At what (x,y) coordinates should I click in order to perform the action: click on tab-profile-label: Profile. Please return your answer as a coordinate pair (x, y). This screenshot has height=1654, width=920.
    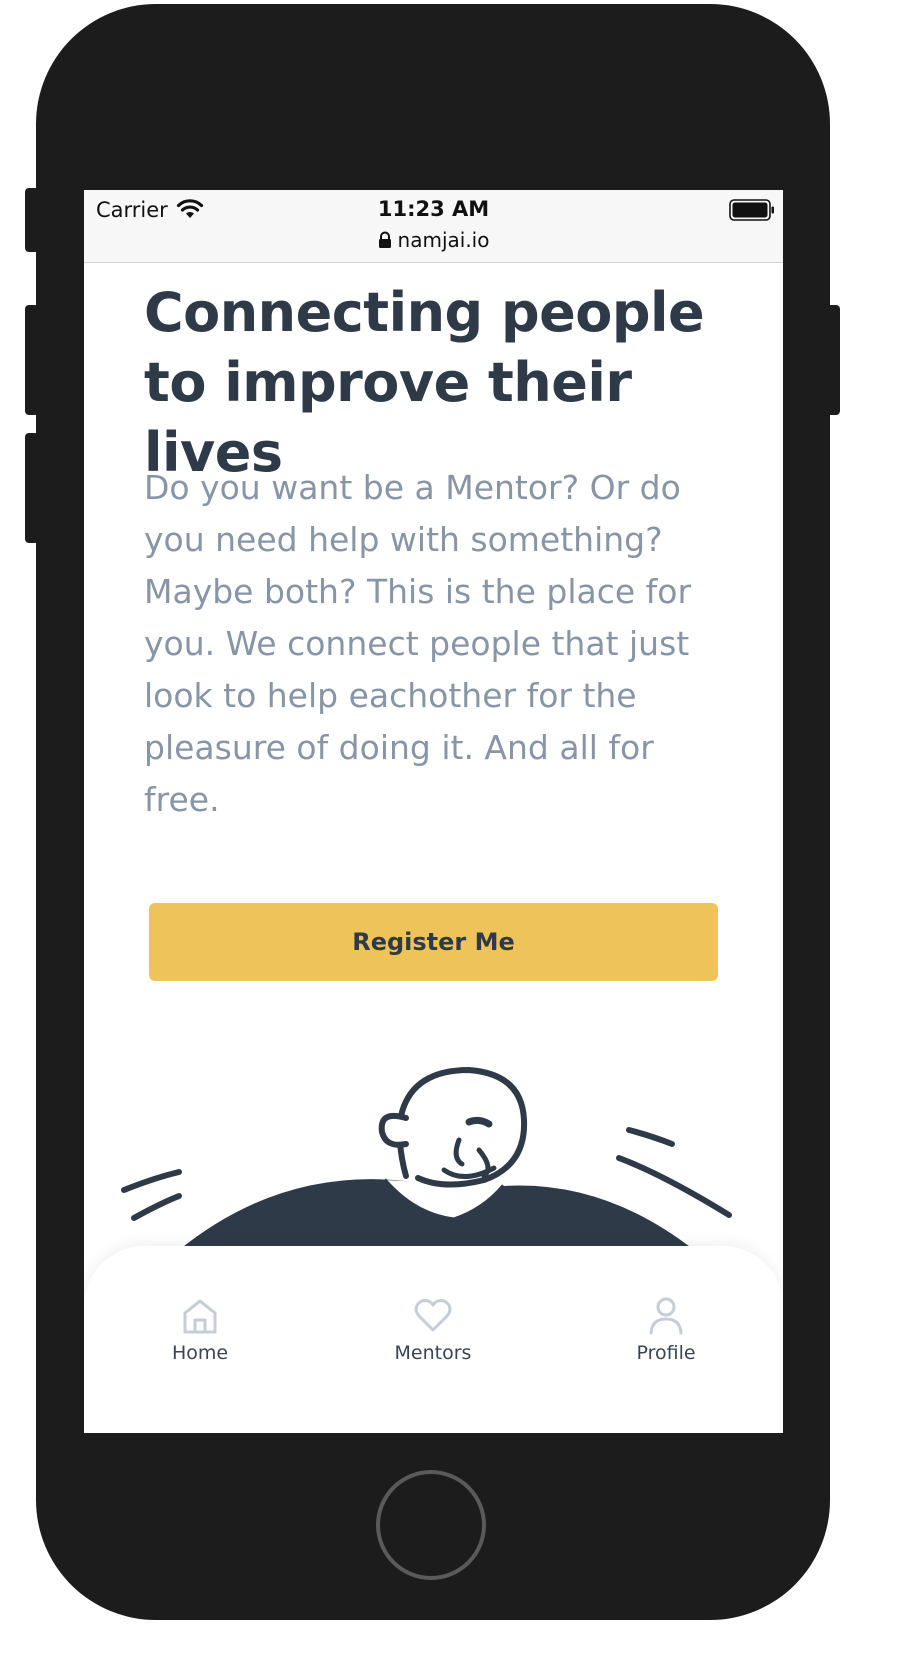
    Looking at the image, I should click on (666, 1353).